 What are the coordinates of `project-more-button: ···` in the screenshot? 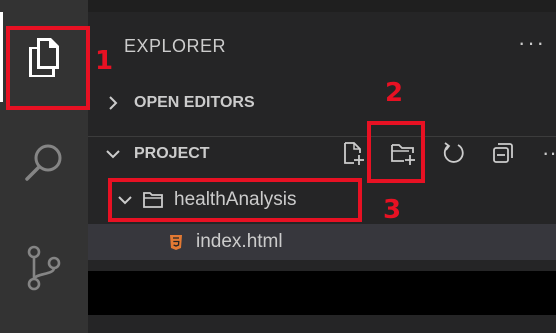 It's located at (542, 153).